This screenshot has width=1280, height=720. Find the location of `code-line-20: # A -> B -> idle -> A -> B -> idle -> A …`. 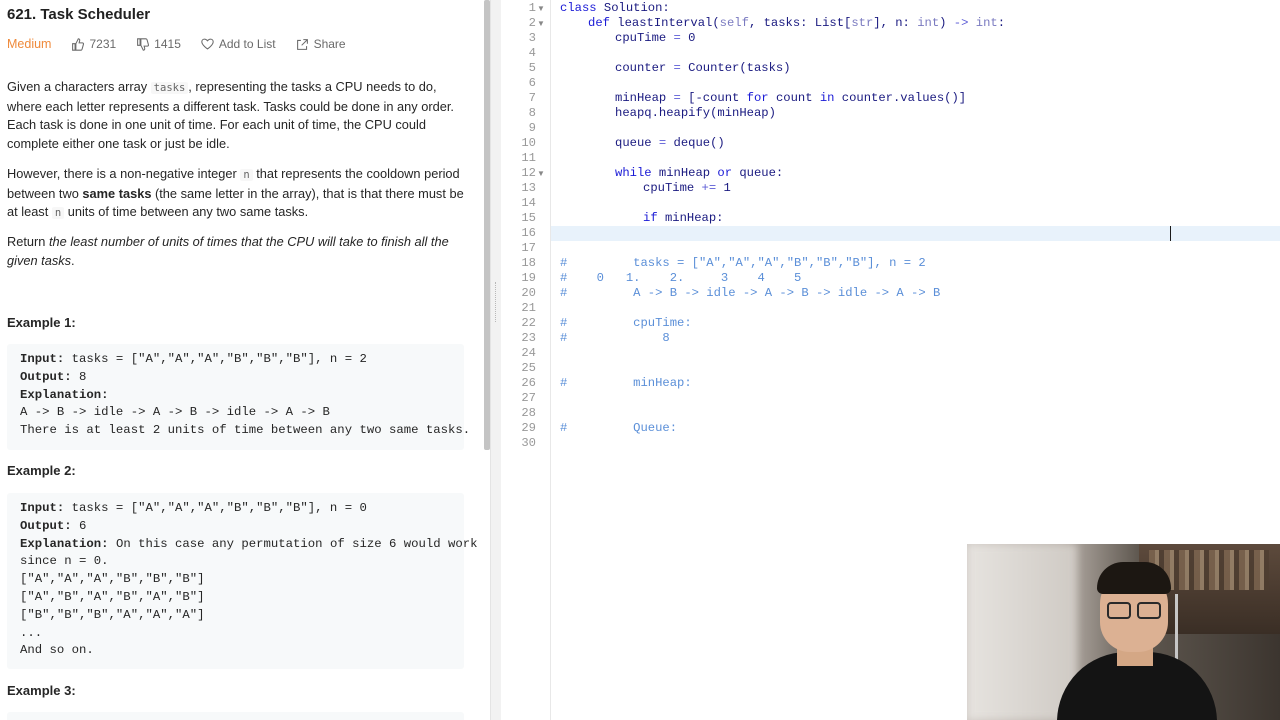

code-line-20: # A -> B -> idle -> A -> B -> idle -> A … is located at coordinates (750, 293).